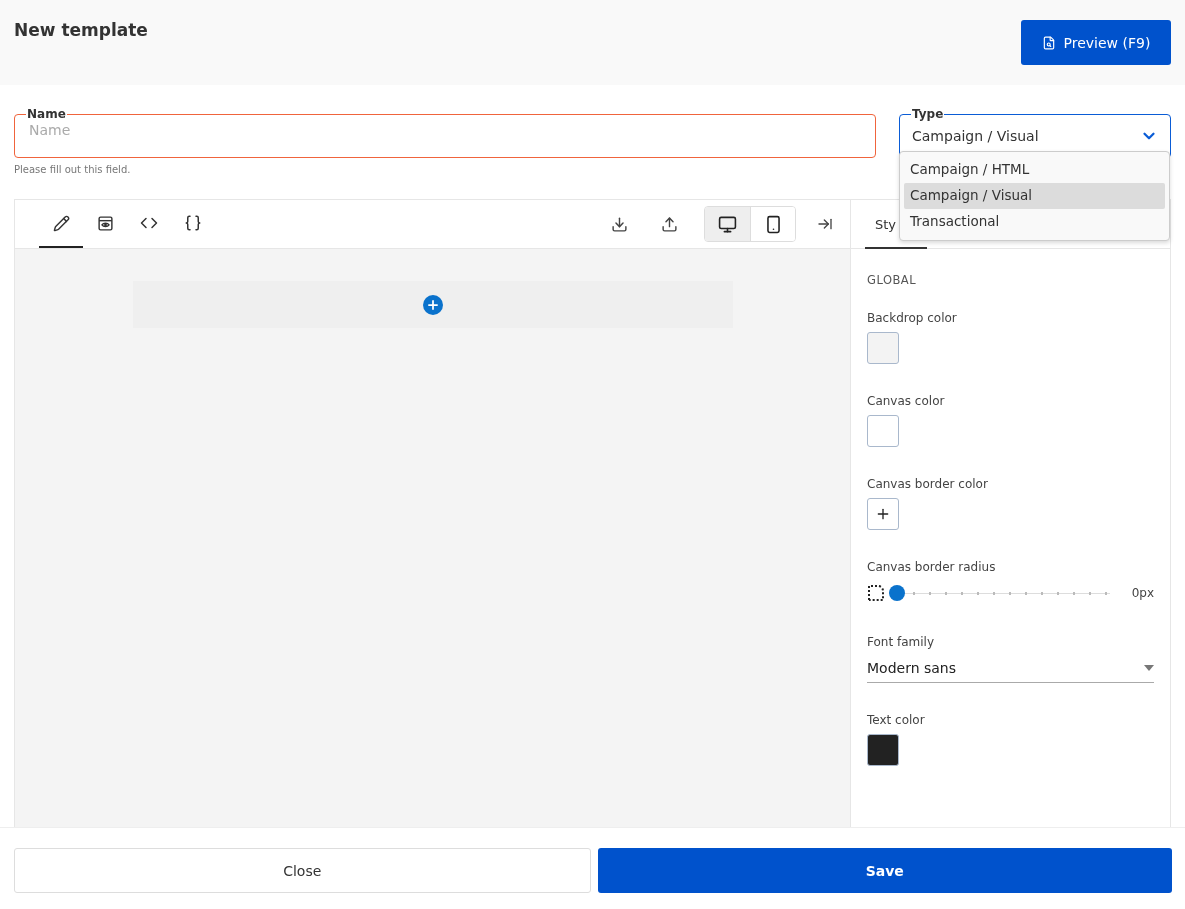  What do you see at coordinates (897, 593) in the screenshot?
I see `slider-thumb` at bounding box center [897, 593].